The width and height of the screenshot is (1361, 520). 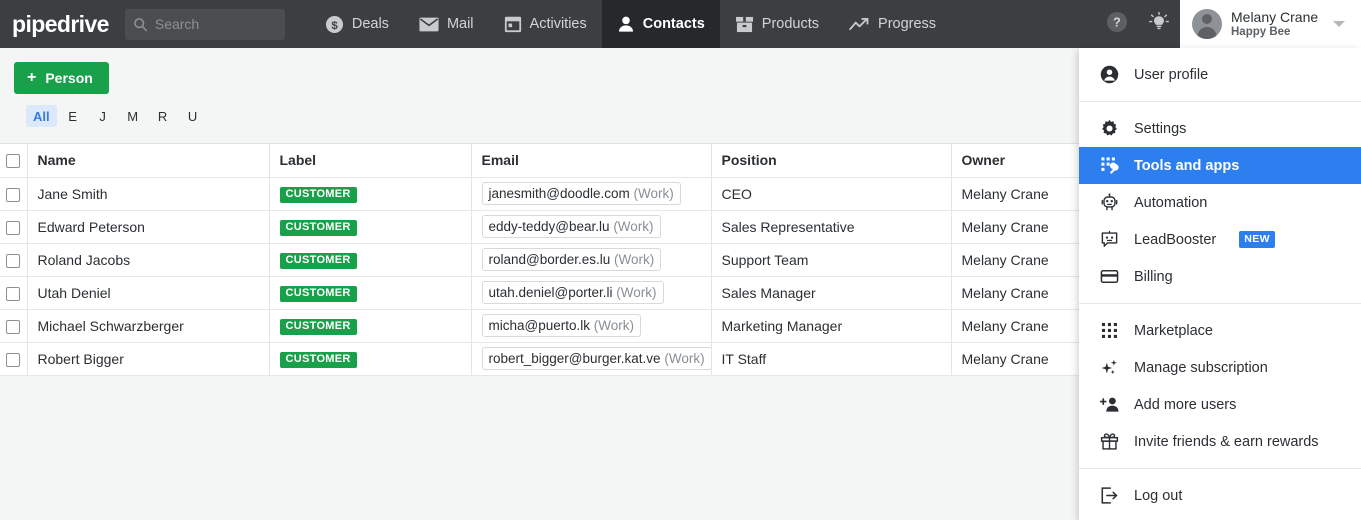 I want to click on cell-email: micha@puerto.lk (Work), so click(x=591, y=326).